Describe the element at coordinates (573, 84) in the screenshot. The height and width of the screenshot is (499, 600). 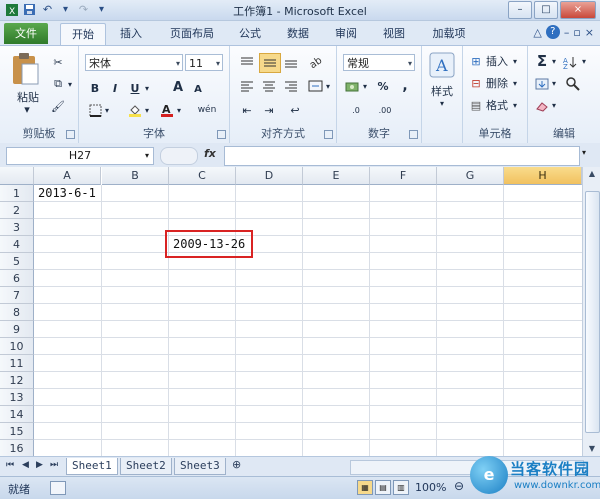
I see `find-select-icon` at that location.